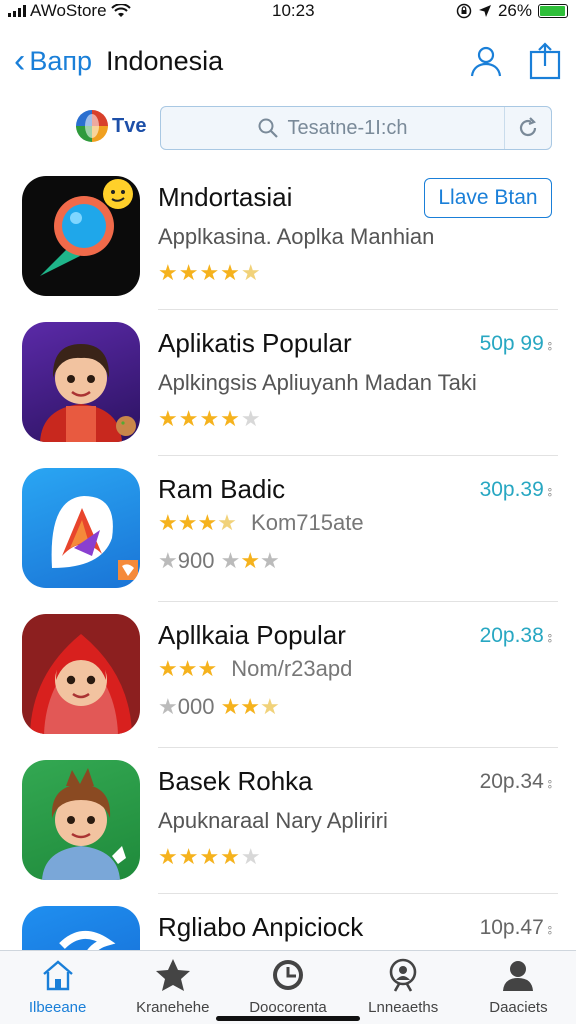  Describe the element at coordinates (111, 126) in the screenshot. I see `brand-logo: Tve` at that location.